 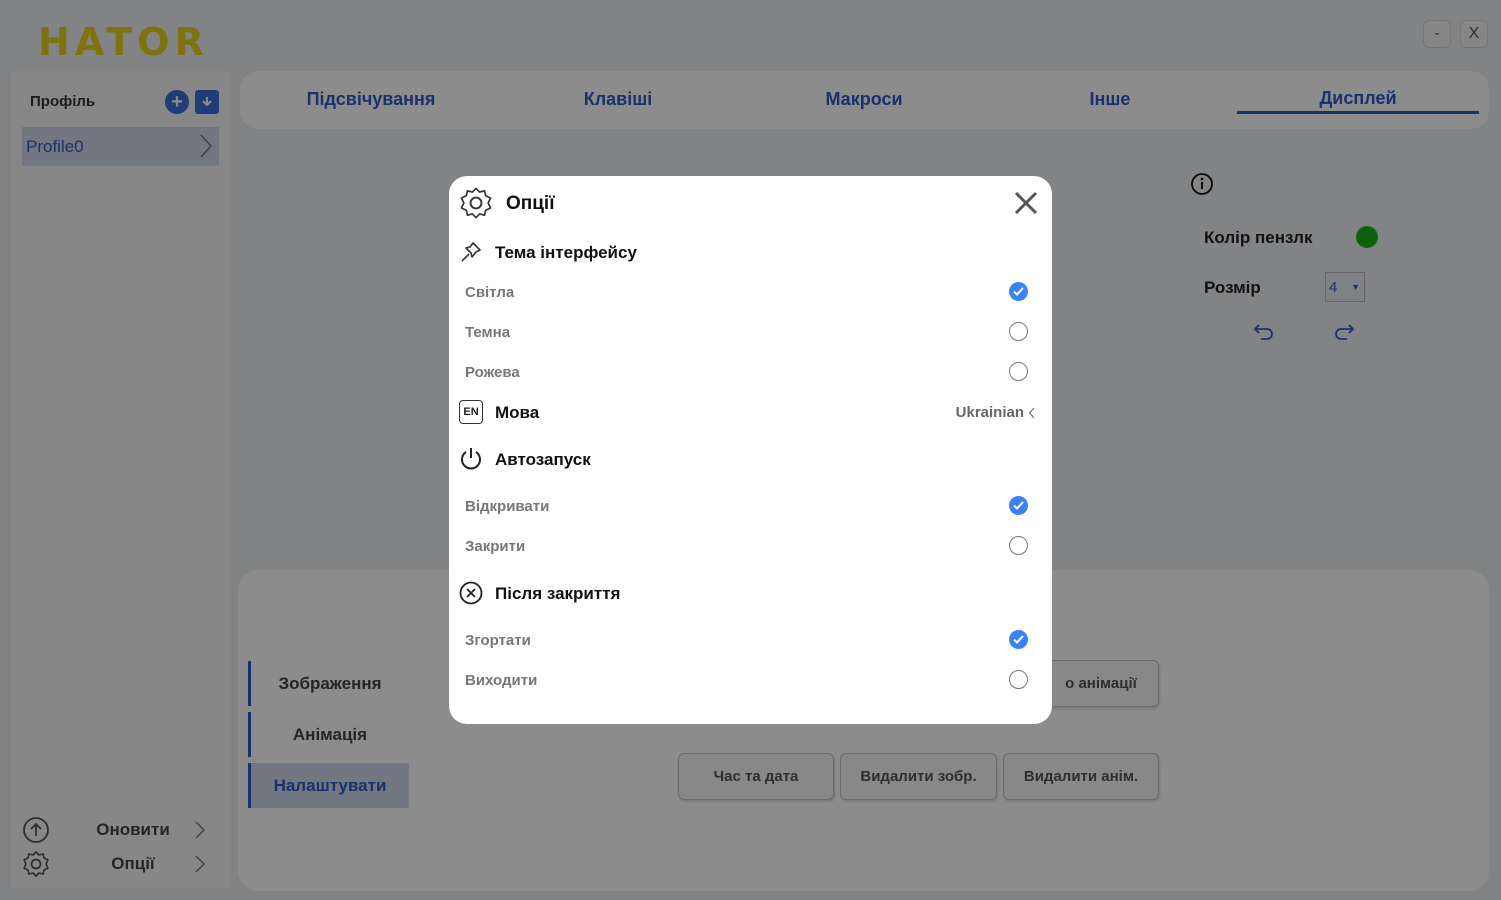 I want to click on autostart-open-label: Відкривати, so click(x=507, y=506).